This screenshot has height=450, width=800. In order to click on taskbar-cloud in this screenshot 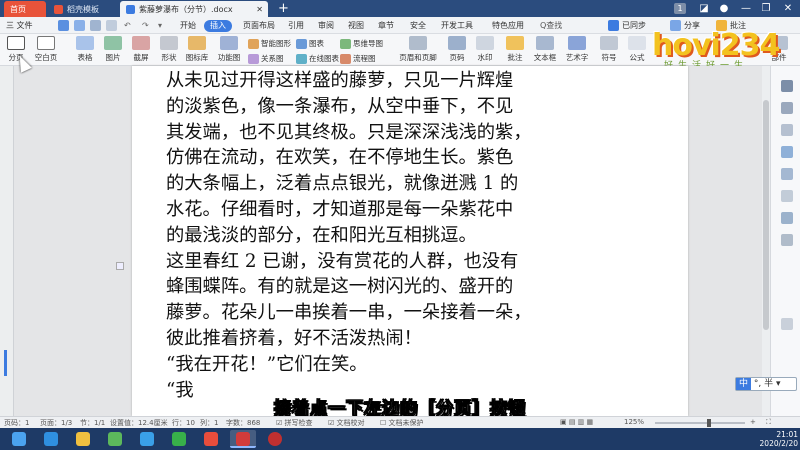, I will do `click(147, 439)`.